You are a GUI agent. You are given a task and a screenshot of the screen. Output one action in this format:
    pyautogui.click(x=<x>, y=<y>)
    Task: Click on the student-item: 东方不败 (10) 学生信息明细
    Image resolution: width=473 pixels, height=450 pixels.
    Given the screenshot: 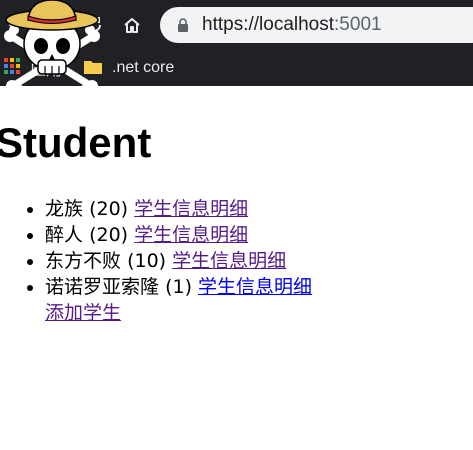 What is the action you would take?
    pyautogui.click(x=178, y=261)
    